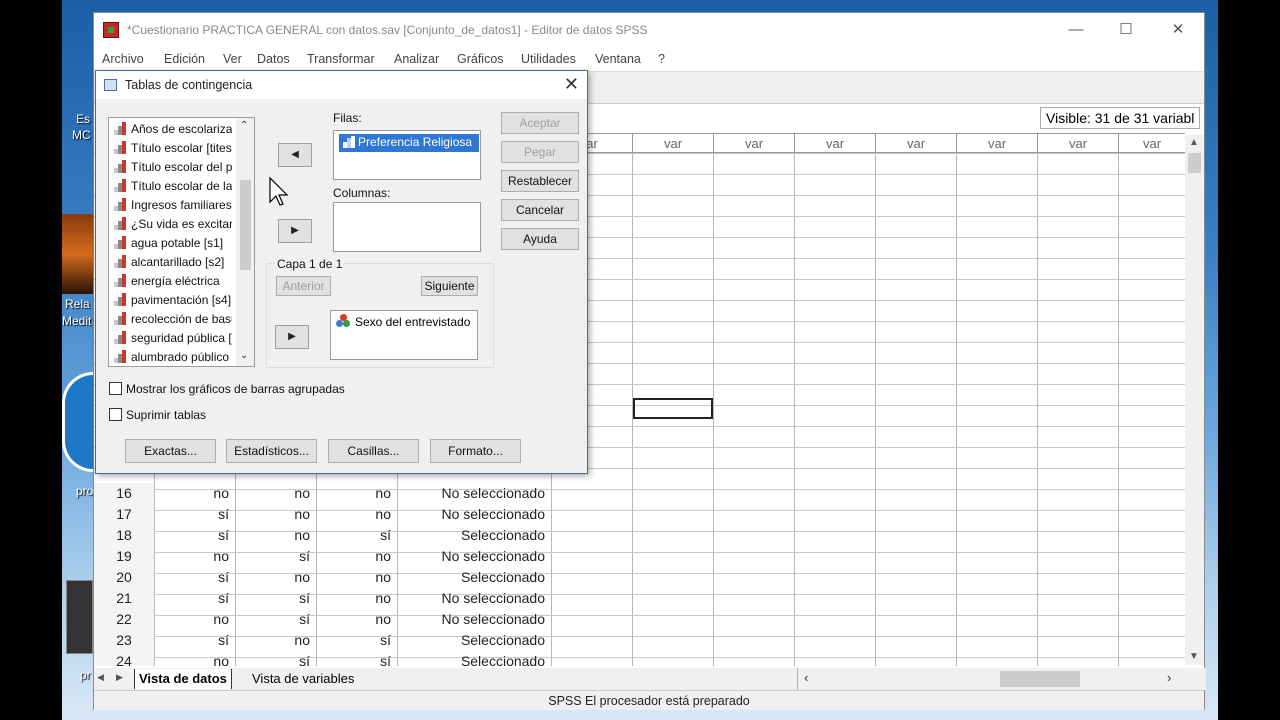  I want to click on menu-transformar: Transformar, so click(341, 59).